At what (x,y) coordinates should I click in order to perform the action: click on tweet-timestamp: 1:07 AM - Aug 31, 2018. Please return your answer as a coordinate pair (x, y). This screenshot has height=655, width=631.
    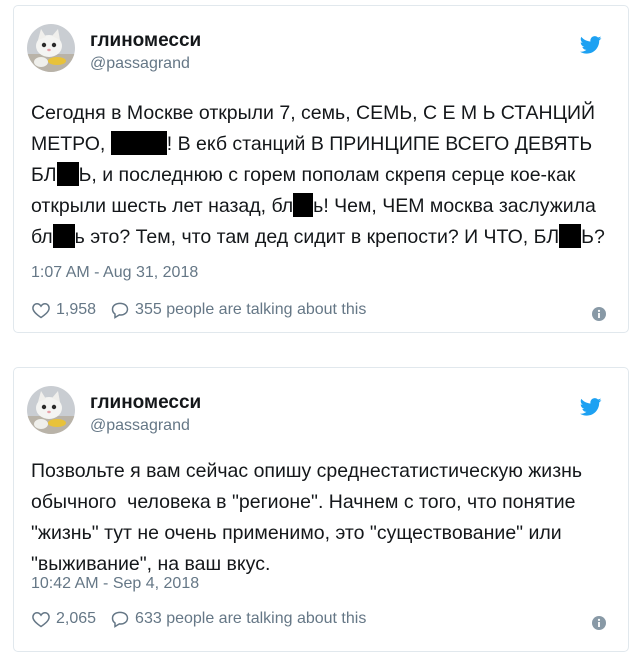
    Looking at the image, I should click on (114, 273).